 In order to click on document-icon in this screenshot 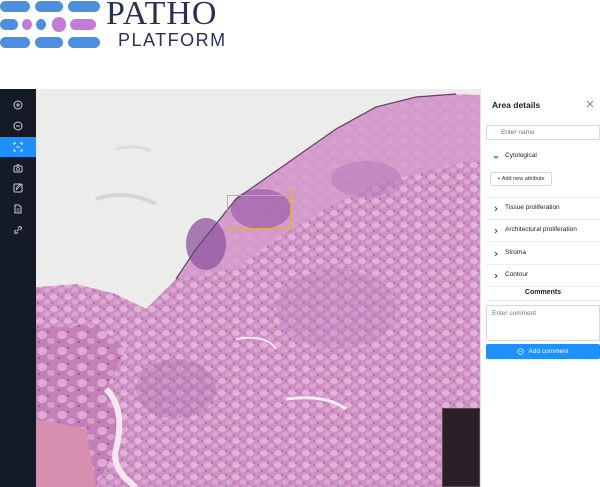, I will do `click(18, 209)`.